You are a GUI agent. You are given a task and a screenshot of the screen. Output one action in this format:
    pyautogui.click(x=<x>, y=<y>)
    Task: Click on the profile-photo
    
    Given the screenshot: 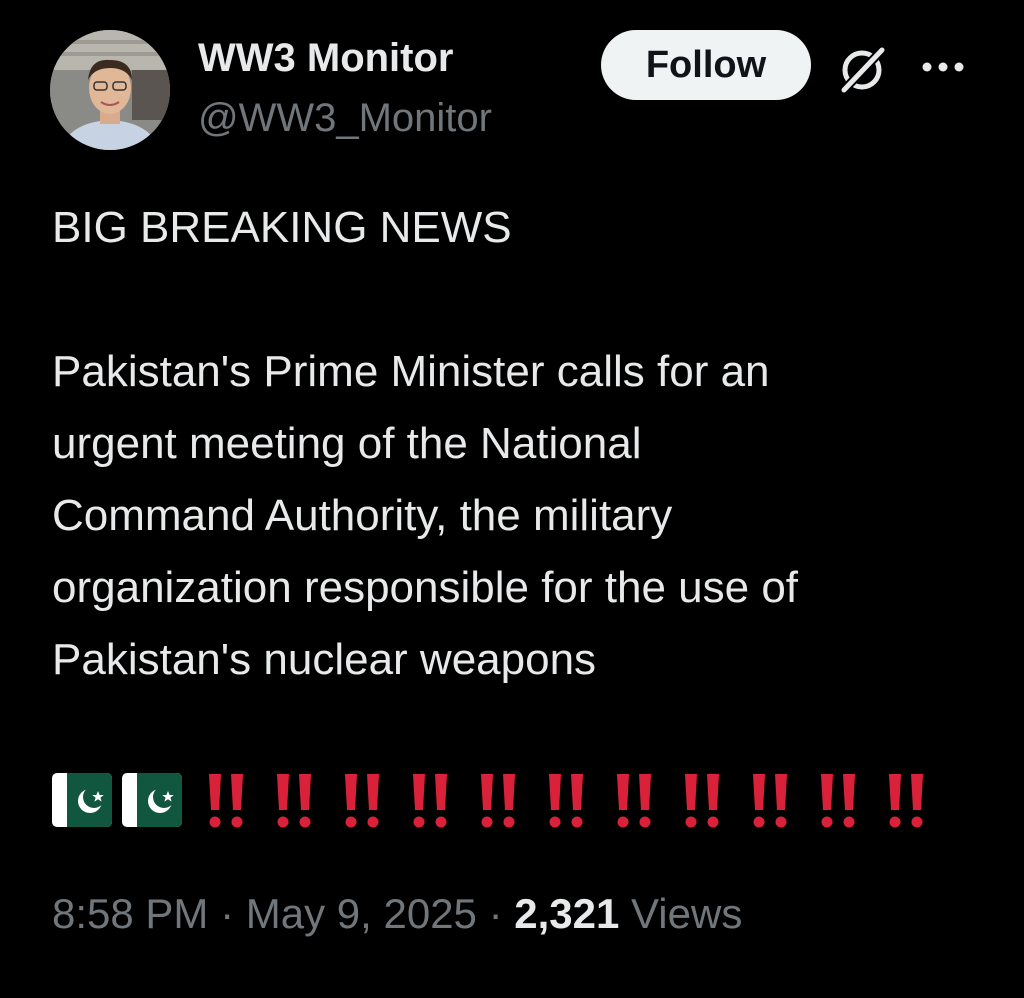 What is the action you would take?
    pyautogui.click(x=110, y=90)
    